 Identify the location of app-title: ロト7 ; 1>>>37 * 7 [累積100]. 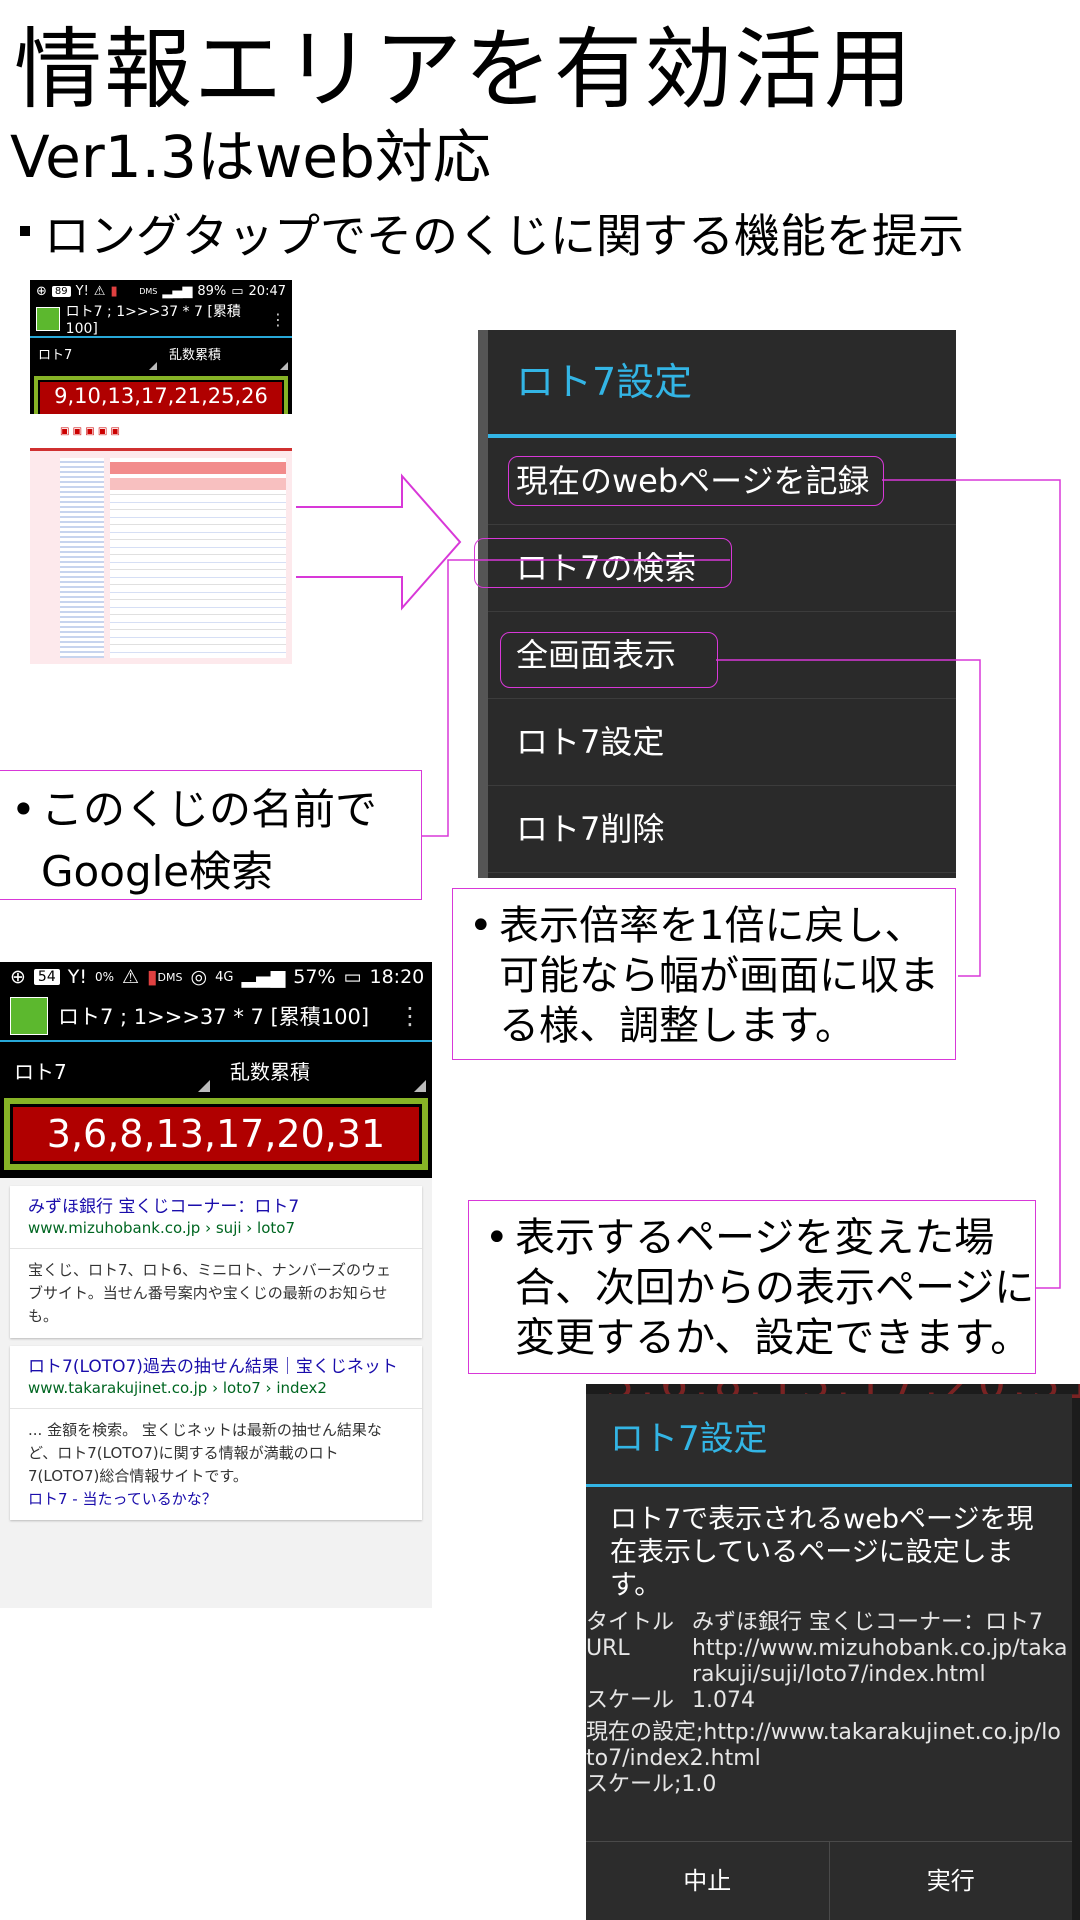
(214, 1017).